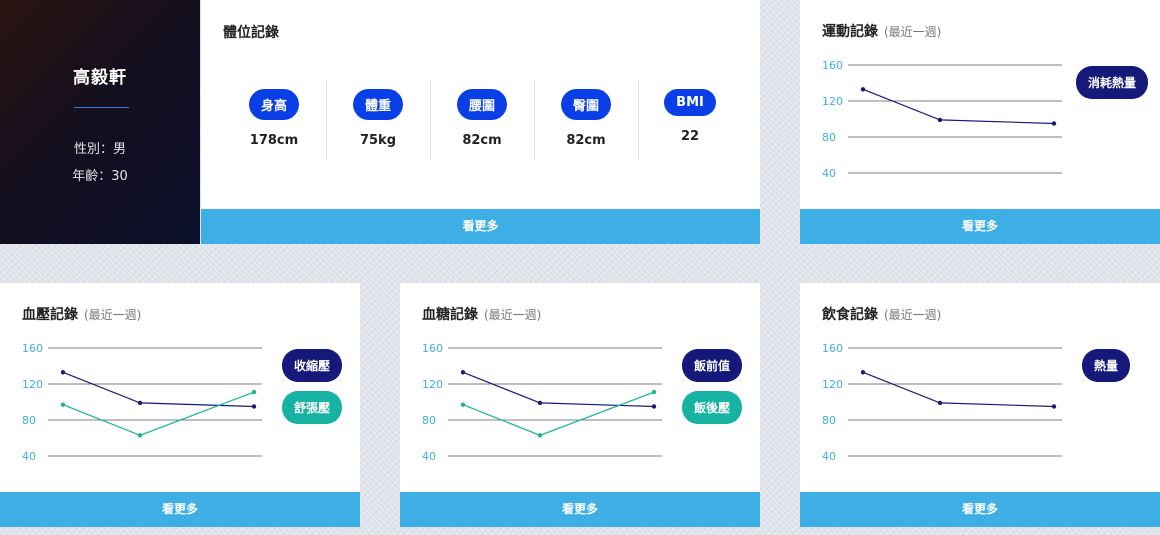 The image size is (1160, 535). What do you see at coordinates (690, 120) in the screenshot?
I see `metric-bmi: BMI 22` at bounding box center [690, 120].